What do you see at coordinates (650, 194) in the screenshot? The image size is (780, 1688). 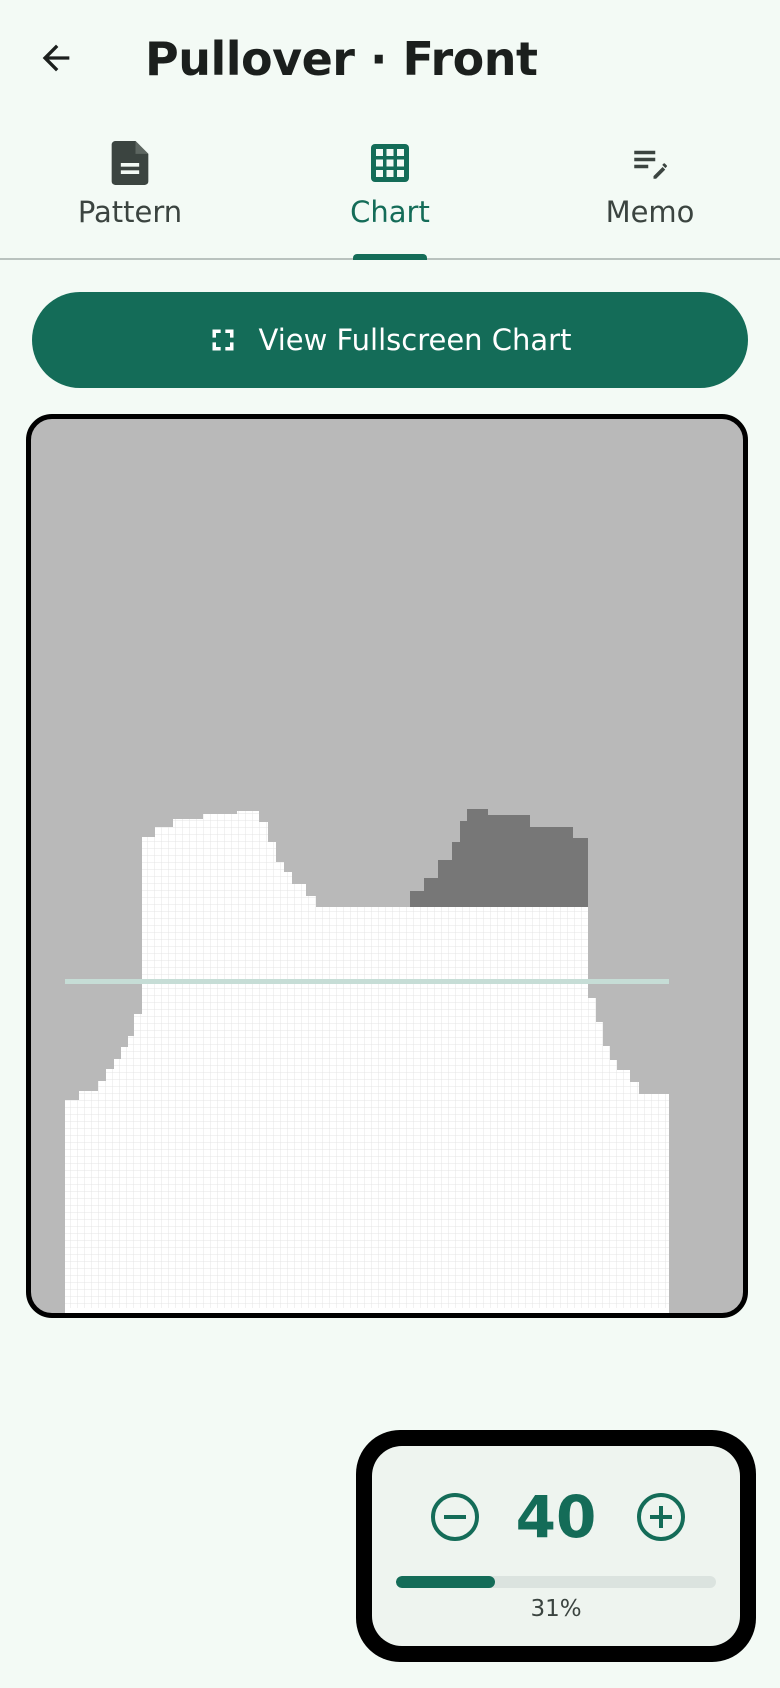 I see `tab-memo: Memo` at bounding box center [650, 194].